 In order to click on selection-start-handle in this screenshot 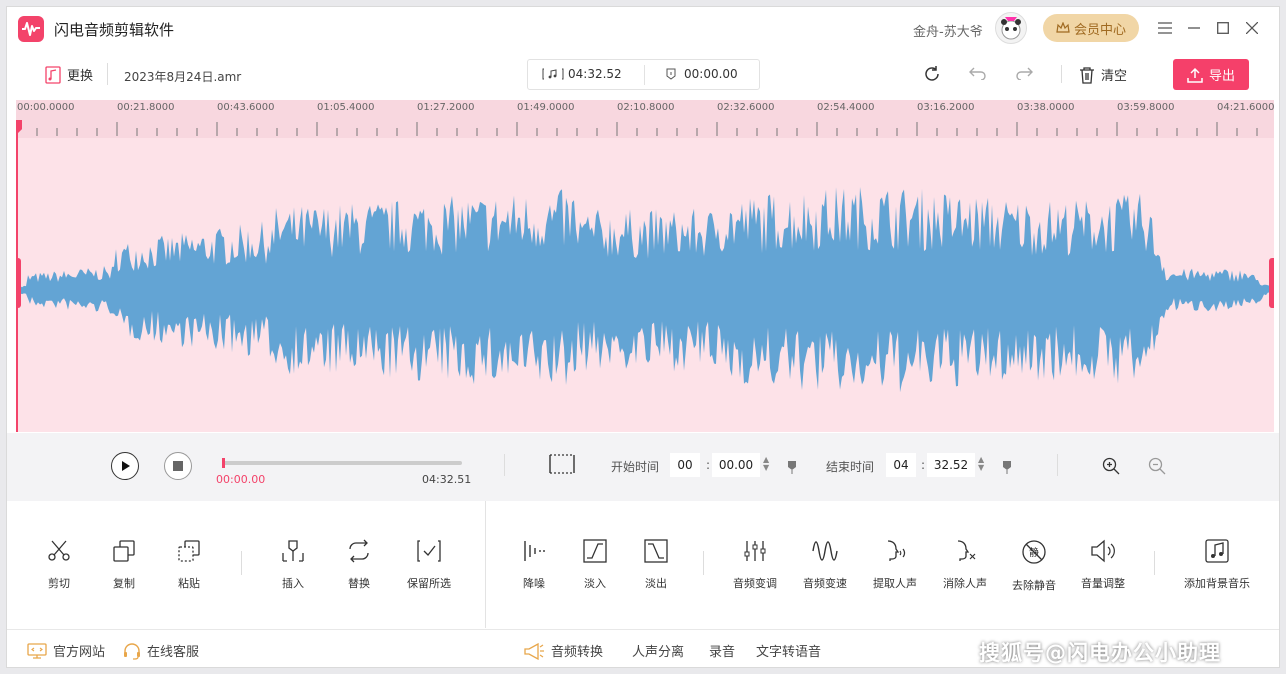, I will do `click(18, 283)`.